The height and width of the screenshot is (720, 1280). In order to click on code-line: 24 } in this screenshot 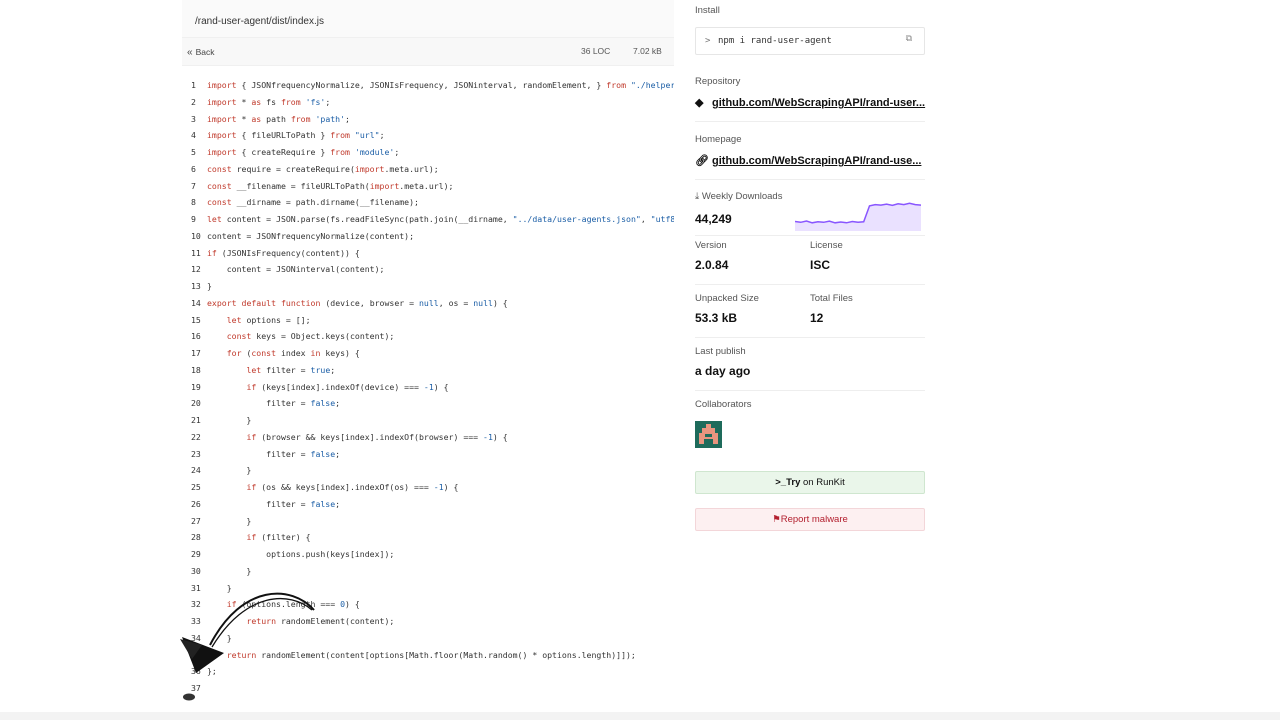, I will do `click(428, 470)`.